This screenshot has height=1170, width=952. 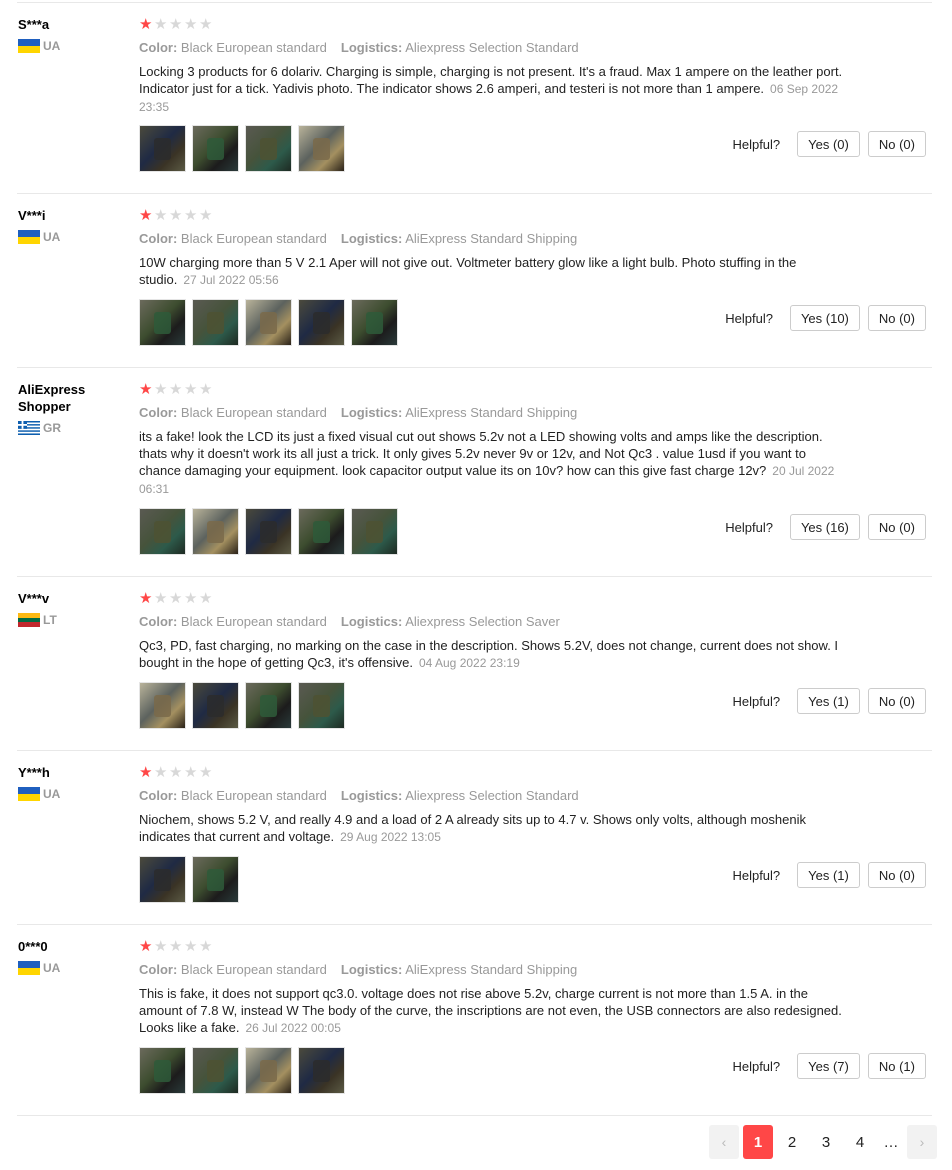 What do you see at coordinates (390, 837) in the screenshot?
I see `review-date: 29 Aug 2022 13:05` at bounding box center [390, 837].